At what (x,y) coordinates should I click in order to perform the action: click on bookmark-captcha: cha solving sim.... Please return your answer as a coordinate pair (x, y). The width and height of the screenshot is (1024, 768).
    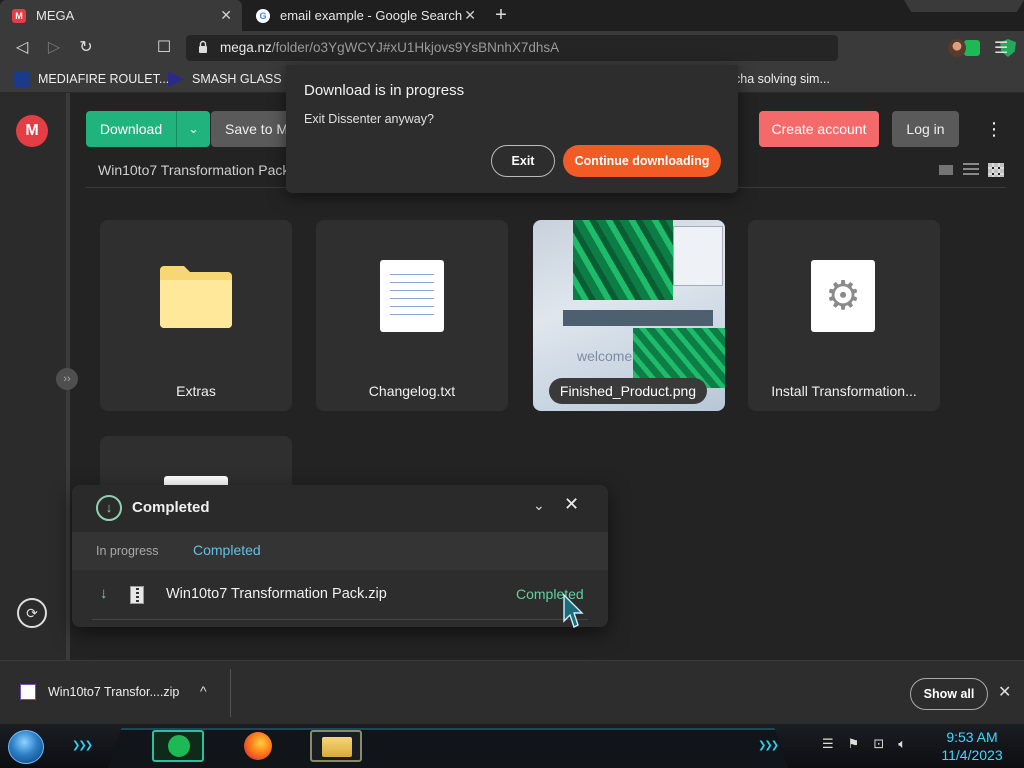
    Looking at the image, I should click on (782, 79).